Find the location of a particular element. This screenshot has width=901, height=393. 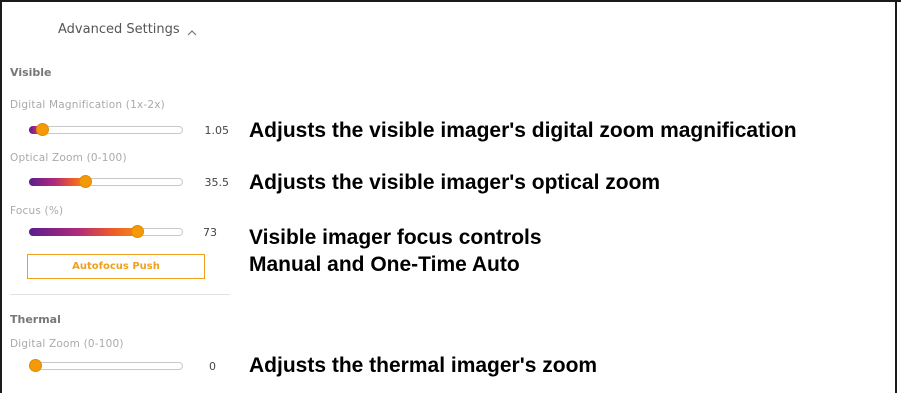

visible-section-label: Visible is located at coordinates (31, 72).